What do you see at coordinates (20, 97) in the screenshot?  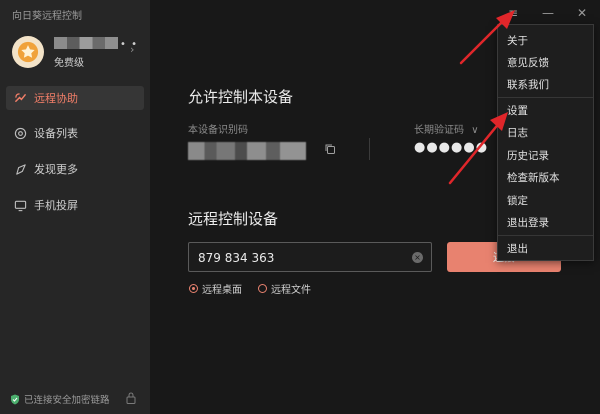 I see `remote-assist-icon` at bounding box center [20, 97].